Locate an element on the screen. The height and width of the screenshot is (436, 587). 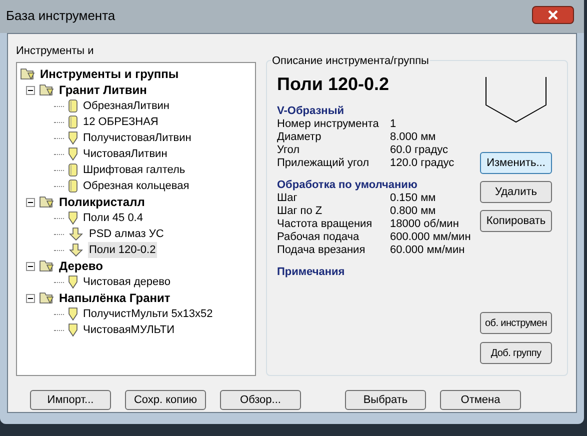
action-button: Удалить is located at coordinates (516, 192).